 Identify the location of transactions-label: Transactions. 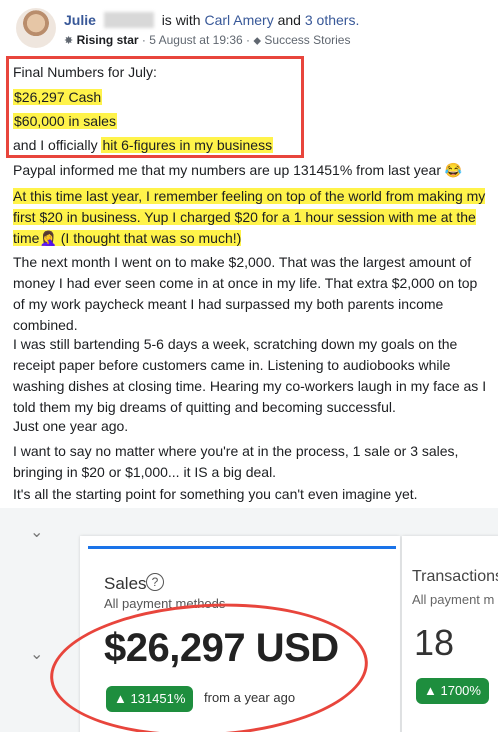
(455, 576).